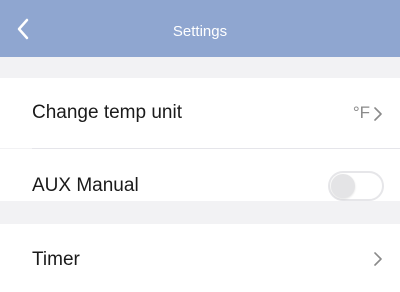 Image resolution: width=400 pixels, height=292 pixels. I want to click on aux-manual-toggle, so click(356, 186).